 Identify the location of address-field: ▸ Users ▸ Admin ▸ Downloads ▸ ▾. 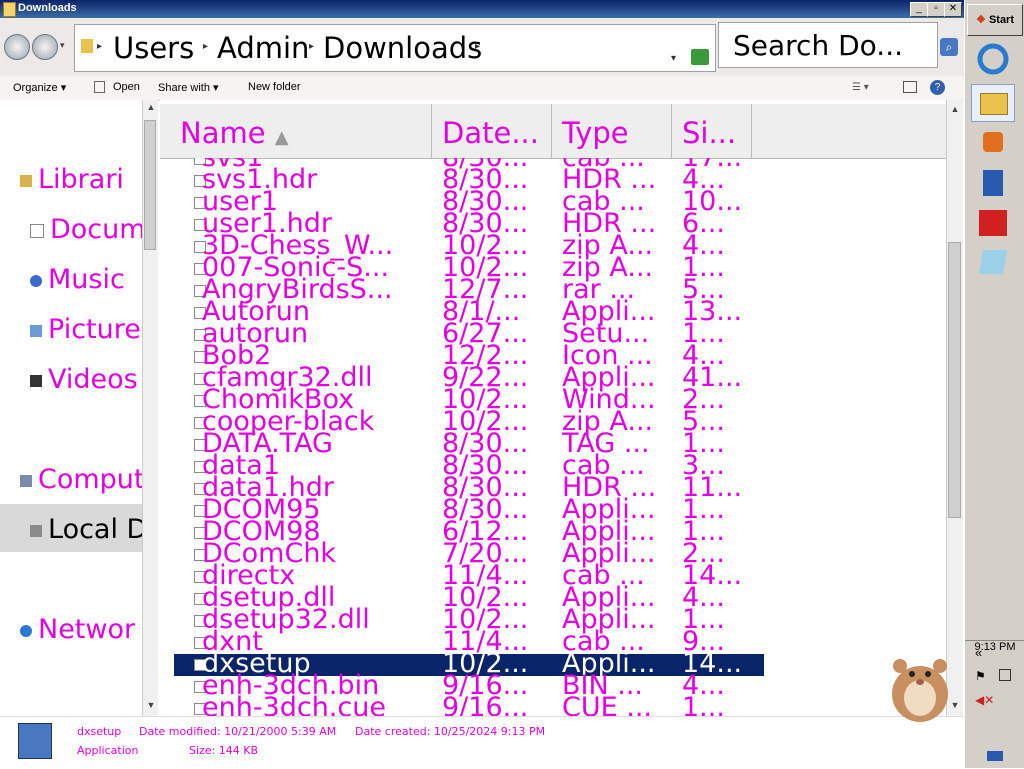
(395, 48).